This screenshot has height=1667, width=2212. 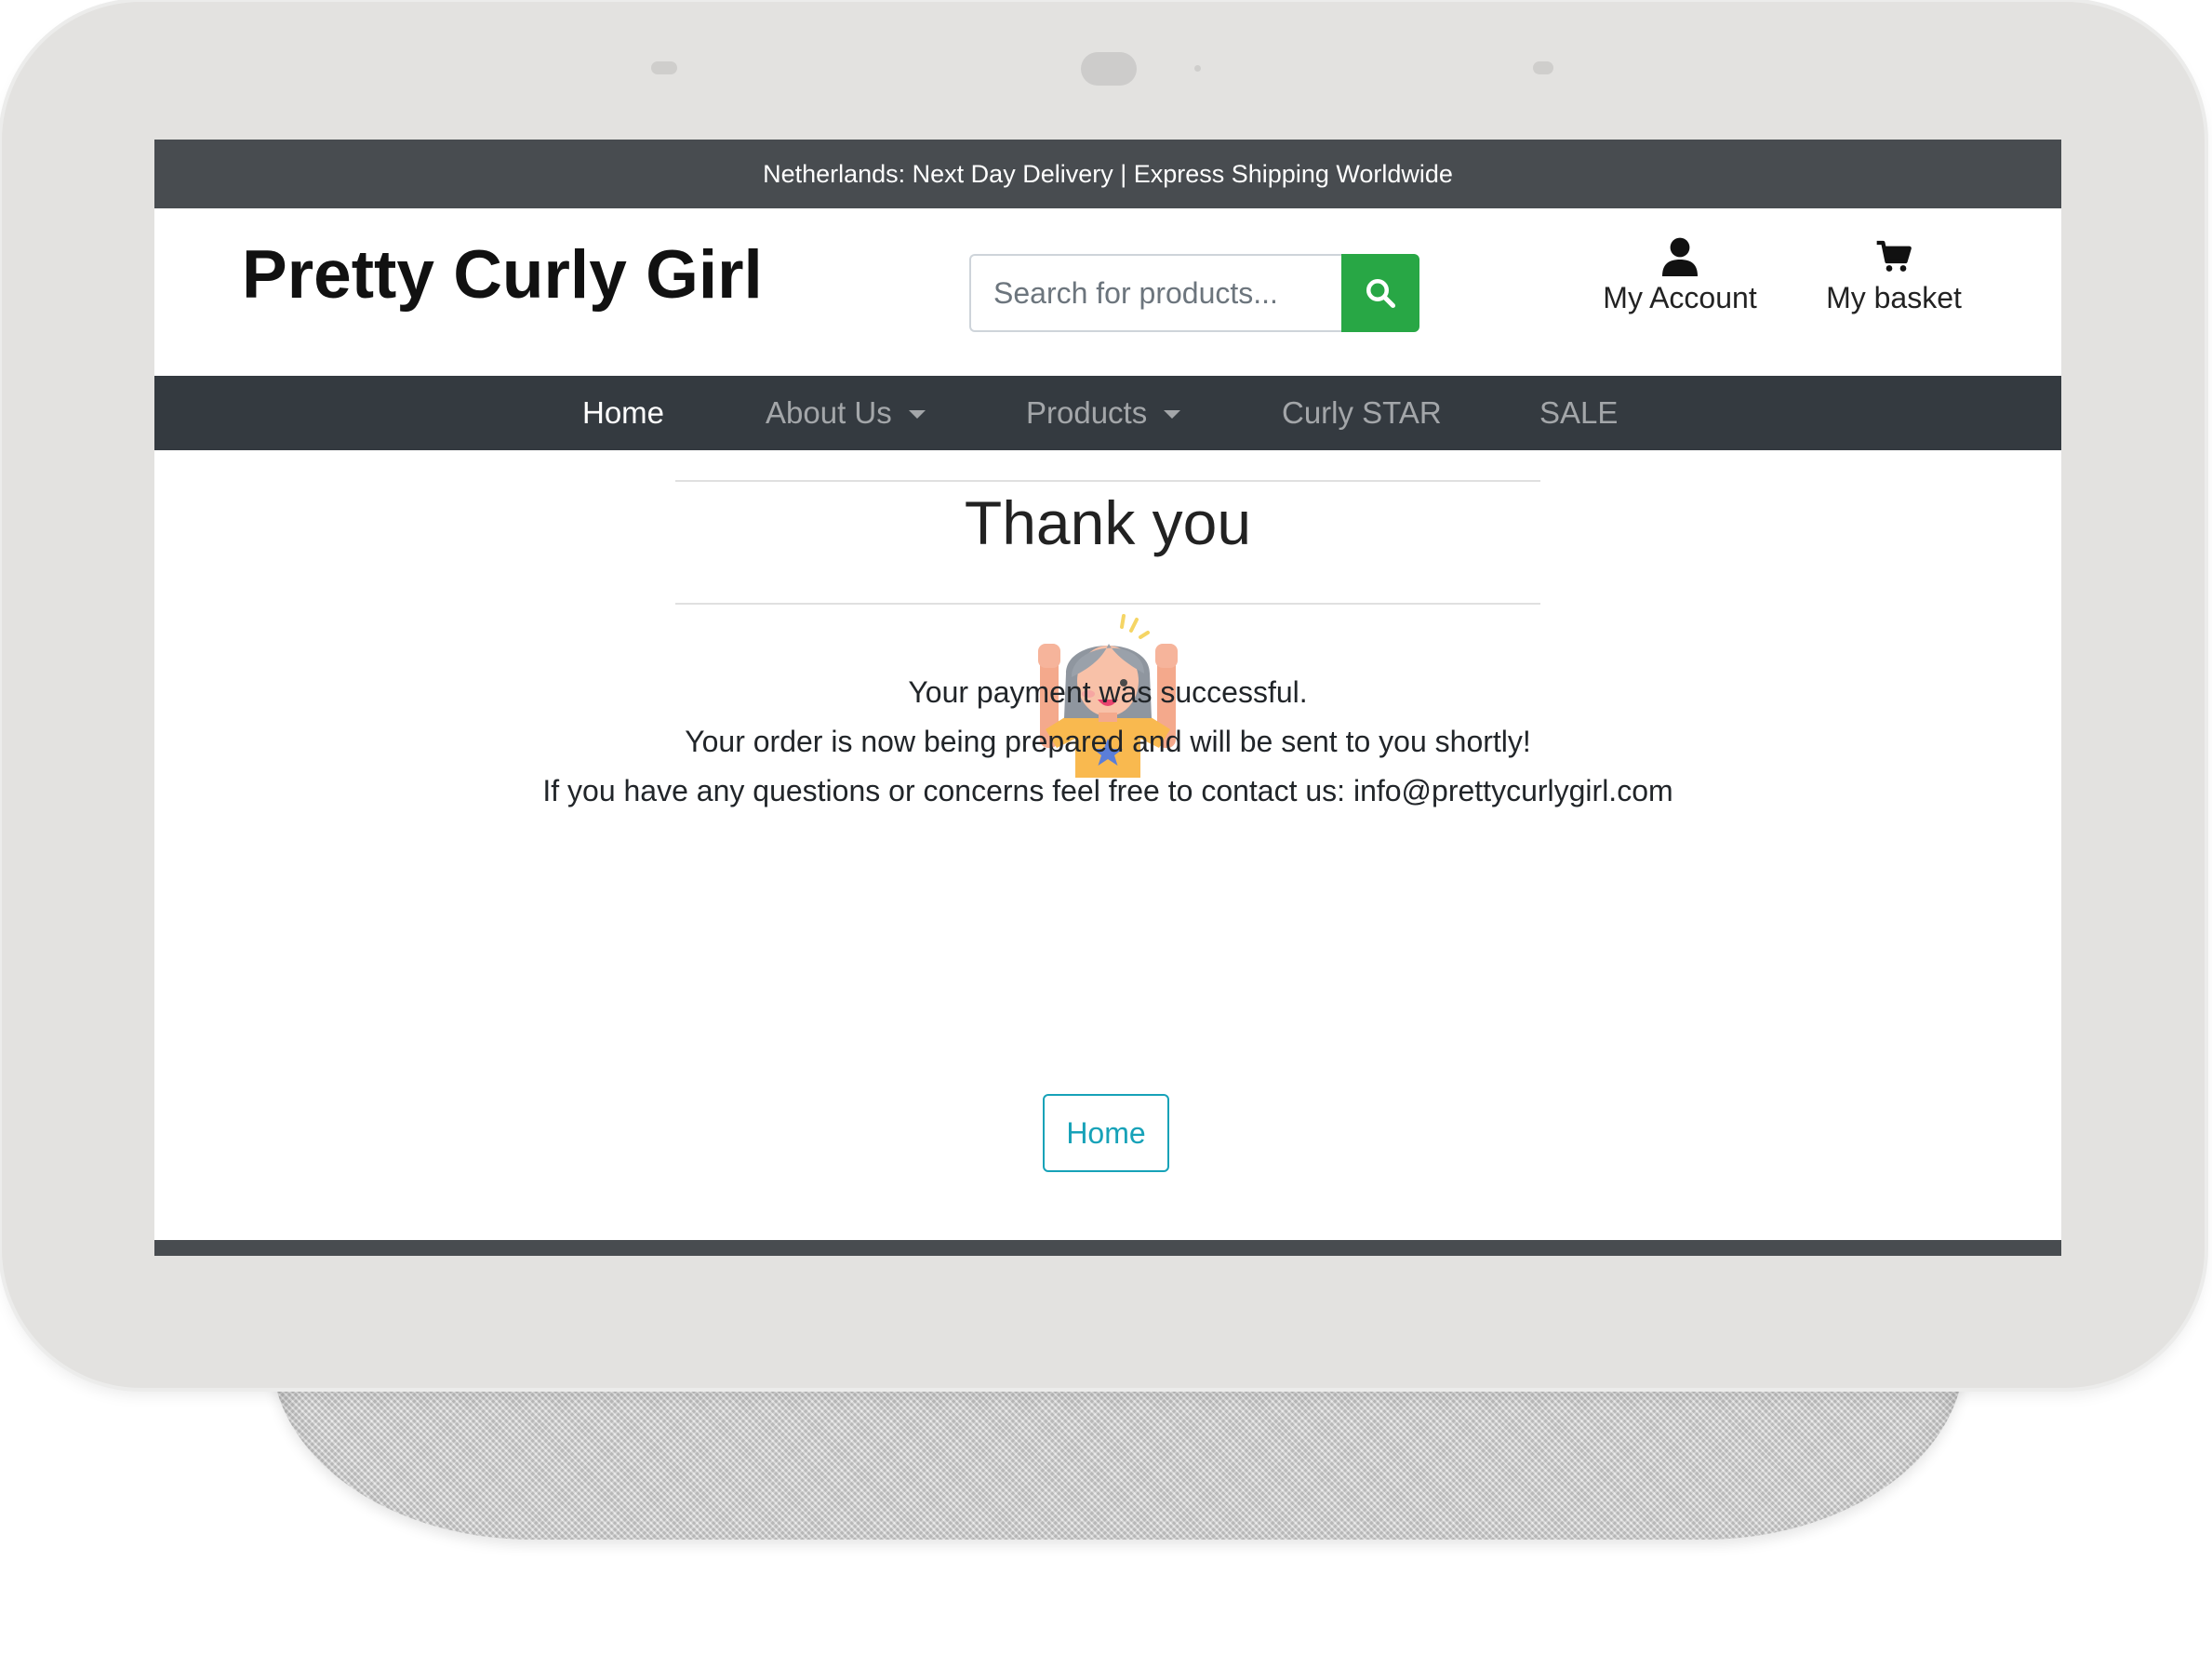 I want to click on nav-home: Home, so click(x=623, y=413).